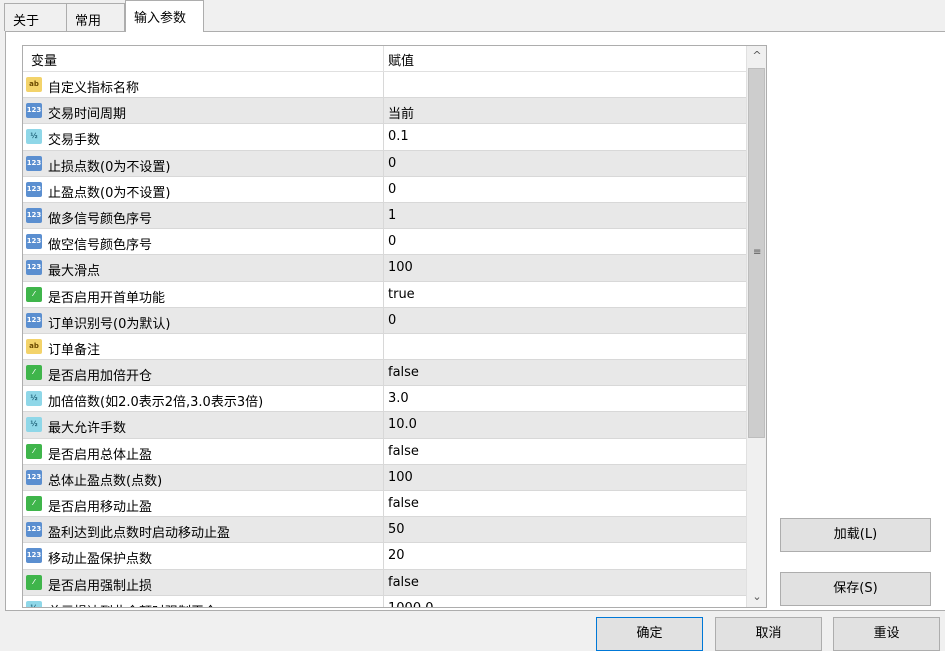 This screenshot has height=651, width=945. I want to click on parameter-name: 移动止盈保护点数, so click(100, 560).